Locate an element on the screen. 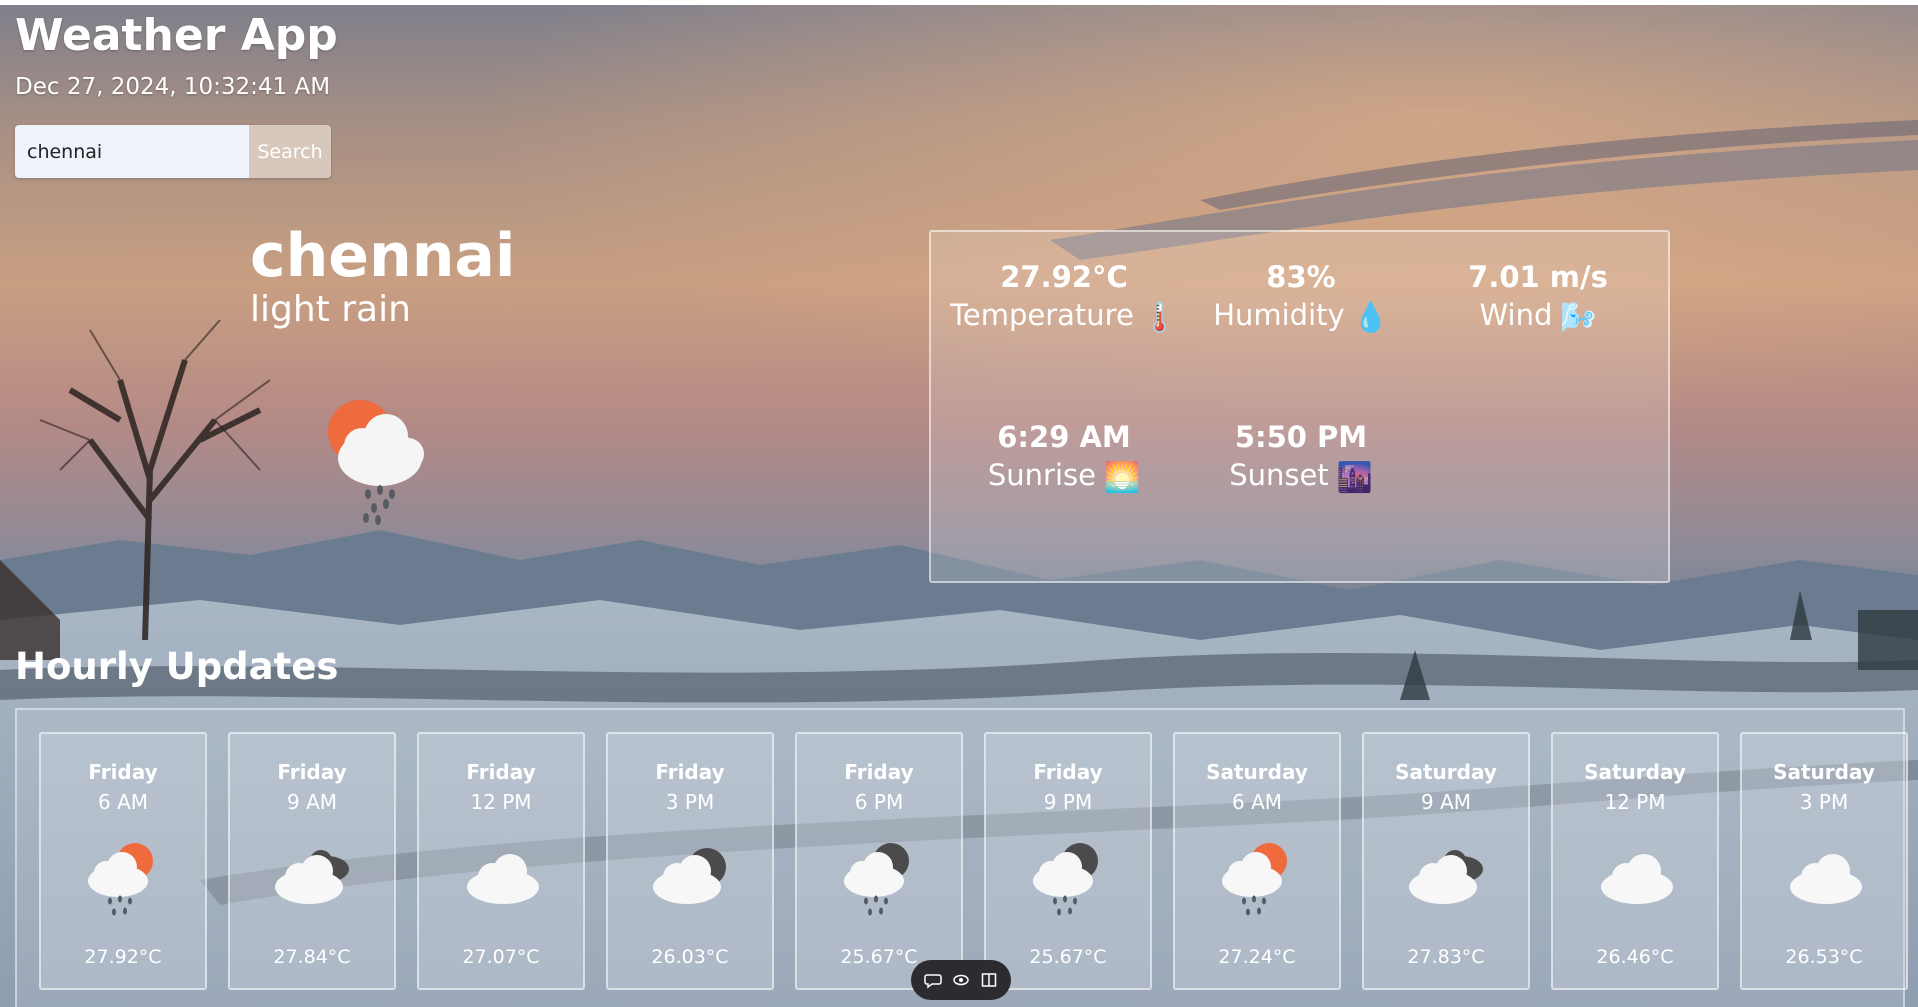  humidity-value: 83% is located at coordinates (1301, 277).